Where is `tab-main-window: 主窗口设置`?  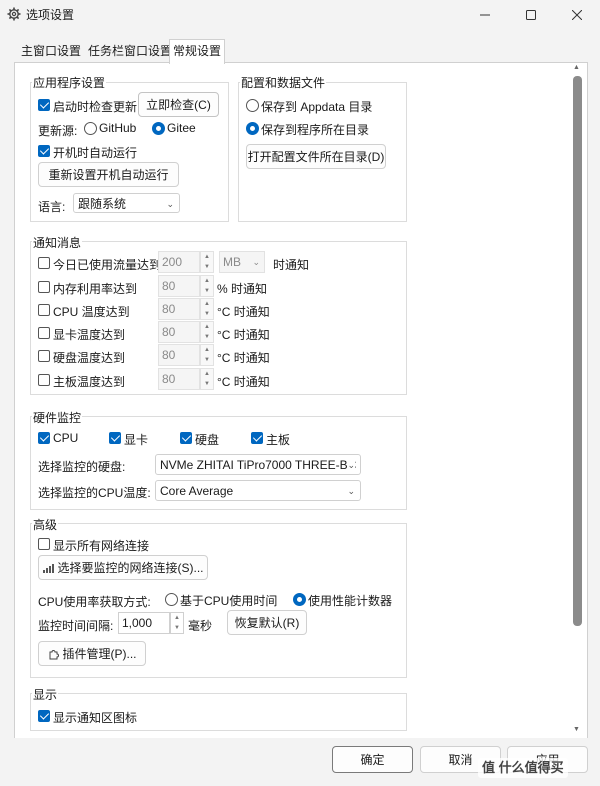 tab-main-window: 主窗口设置 is located at coordinates (51, 52).